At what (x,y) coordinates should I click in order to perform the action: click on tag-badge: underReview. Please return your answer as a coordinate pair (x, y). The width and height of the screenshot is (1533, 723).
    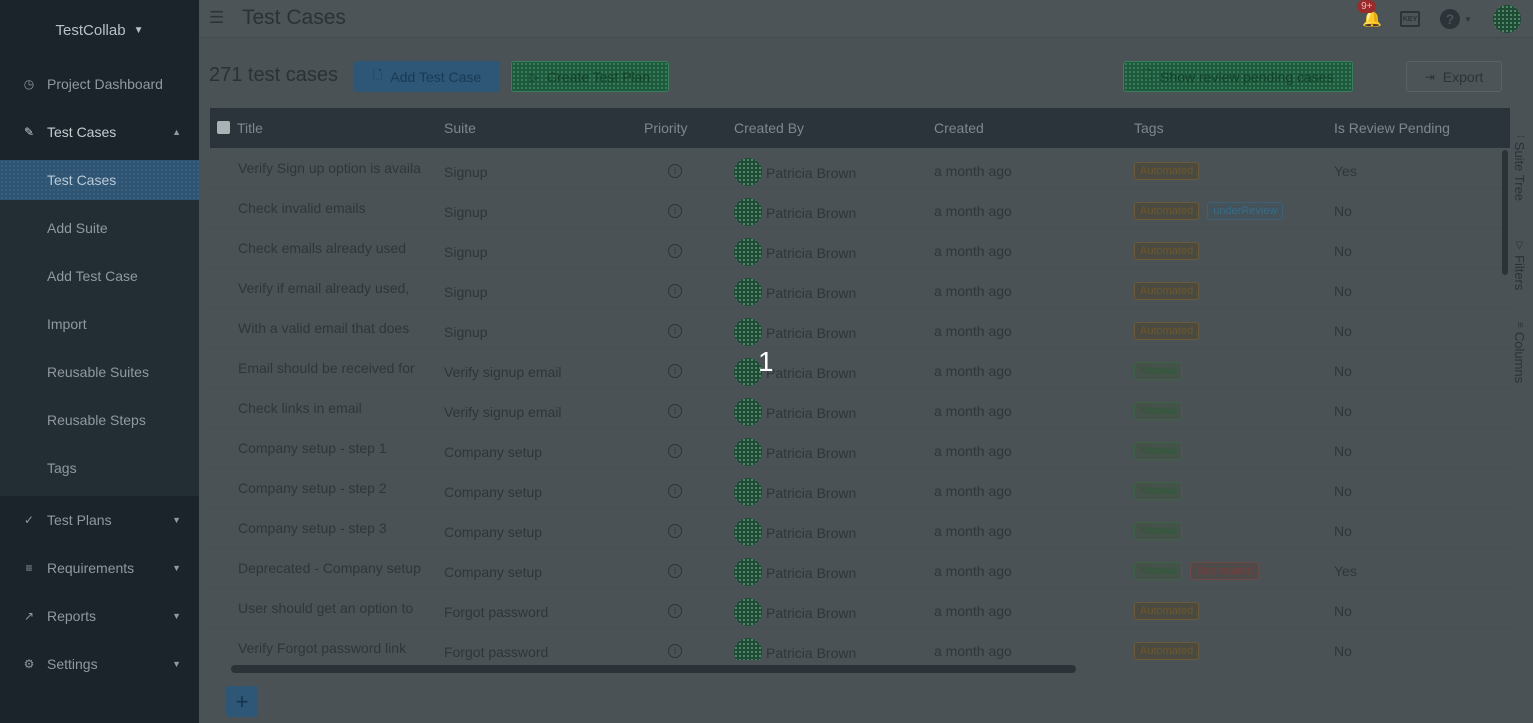
    Looking at the image, I should click on (1245, 211).